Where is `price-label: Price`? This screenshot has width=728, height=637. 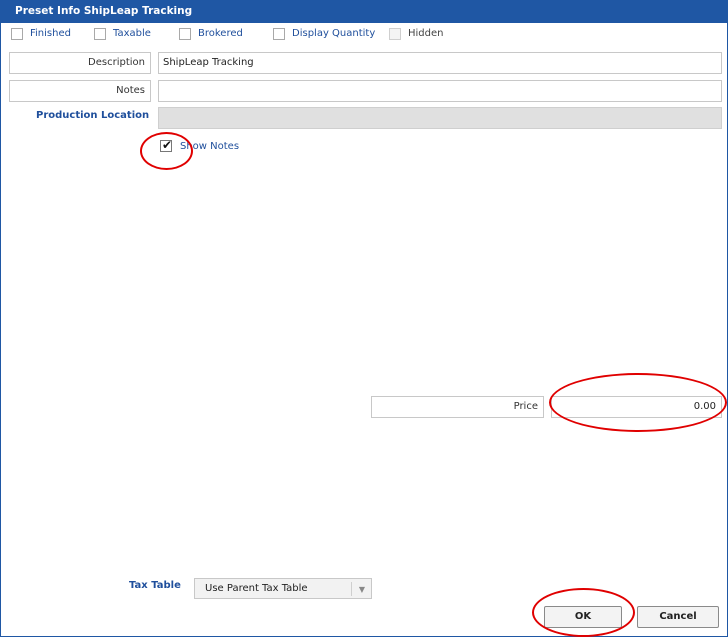
price-label: Price is located at coordinates (457, 407).